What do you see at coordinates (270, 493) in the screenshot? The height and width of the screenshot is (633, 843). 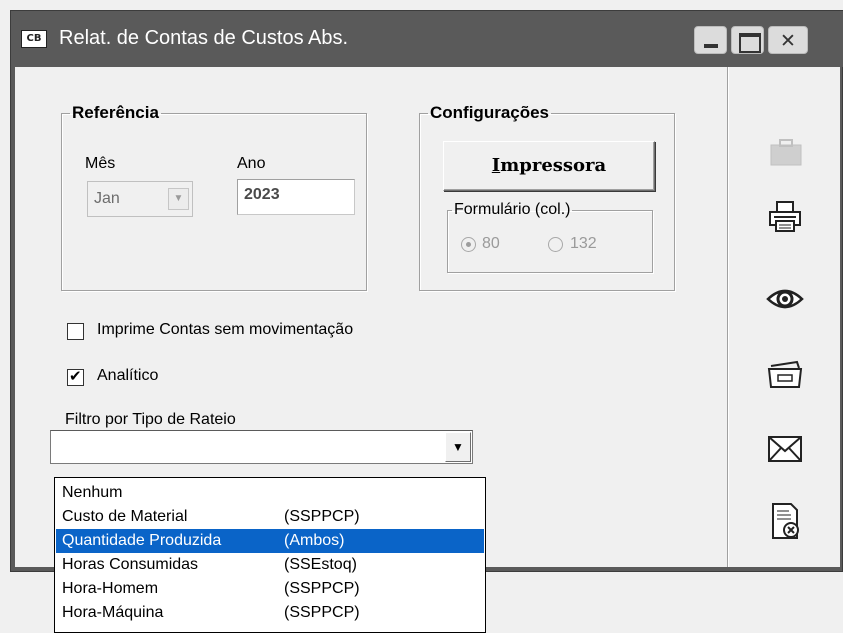 I see `list-item: Nenhum` at bounding box center [270, 493].